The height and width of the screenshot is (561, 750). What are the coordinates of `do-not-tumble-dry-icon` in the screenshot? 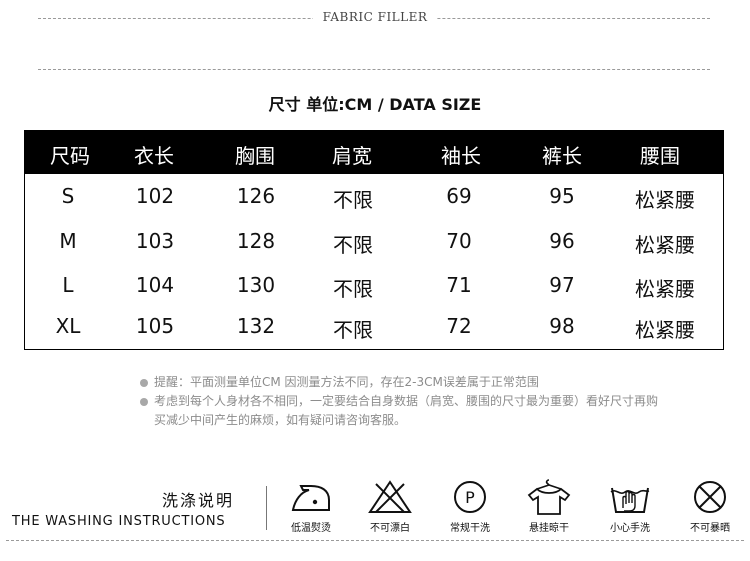 It's located at (710, 498).